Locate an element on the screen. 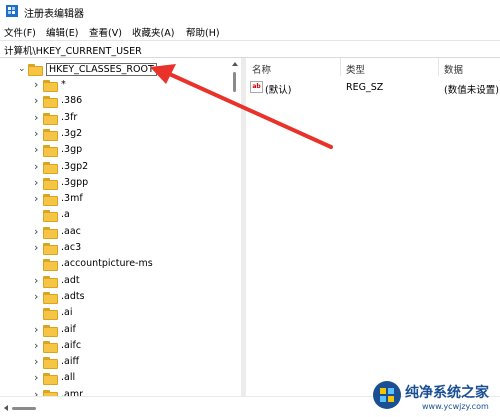  tree-node: › * is located at coordinates (129, 86).